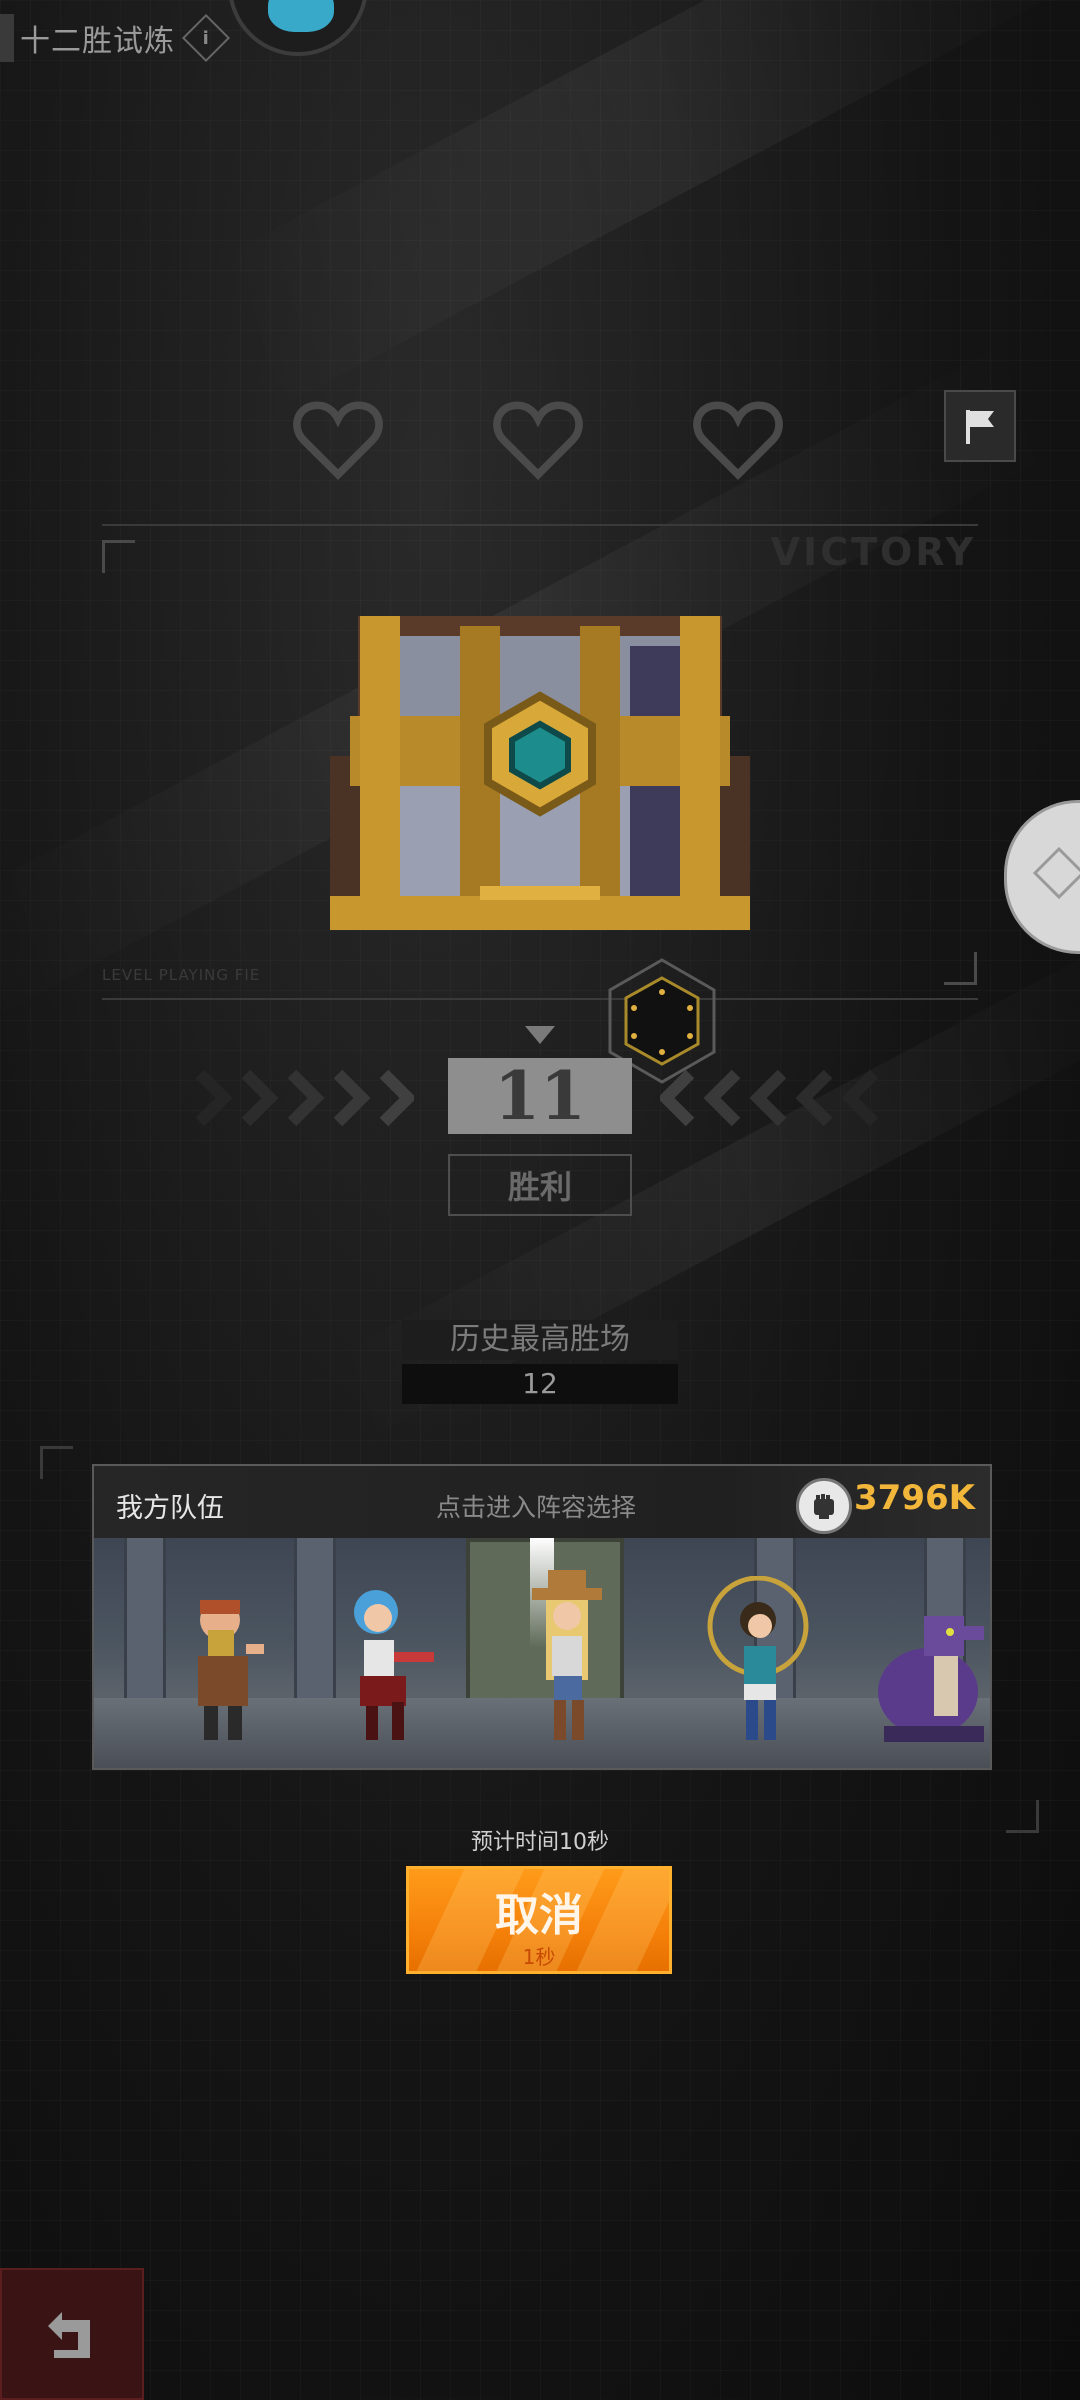 Image resolution: width=1080 pixels, height=2400 pixels. I want to click on title-accent-bar, so click(7, 38).